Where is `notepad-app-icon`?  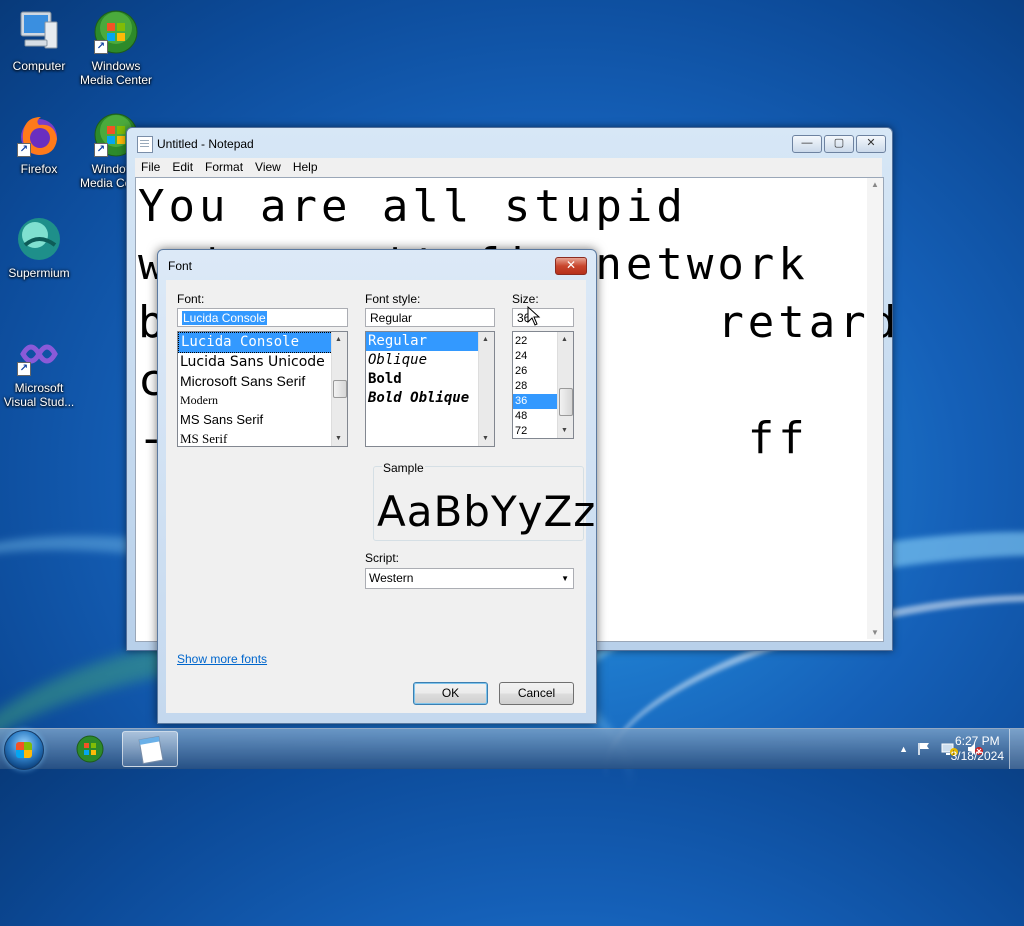
notepad-app-icon is located at coordinates (145, 144).